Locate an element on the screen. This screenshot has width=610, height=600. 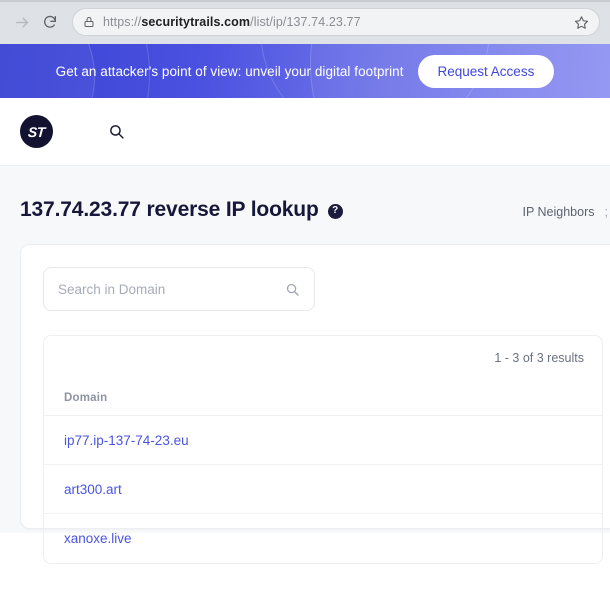
column-header-domain: Domain is located at coordinates (86, 397).